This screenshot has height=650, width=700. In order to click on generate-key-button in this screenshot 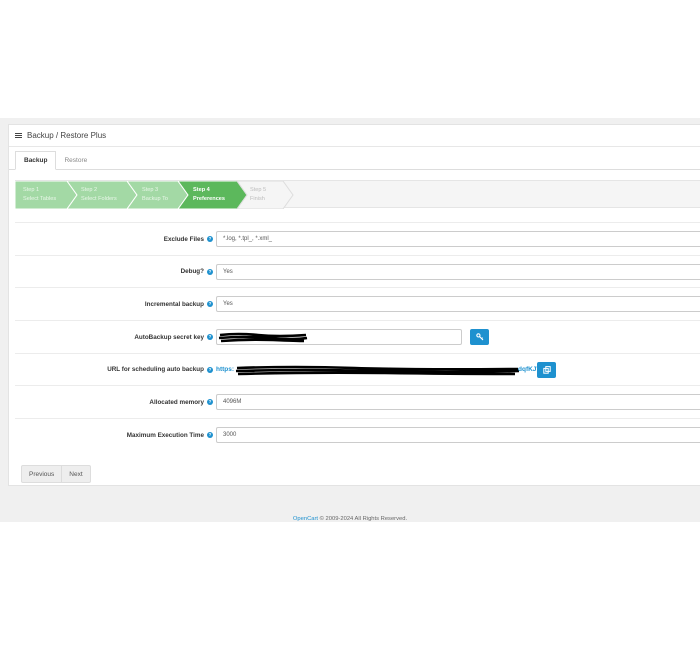, I will do `click(479, 337)`.